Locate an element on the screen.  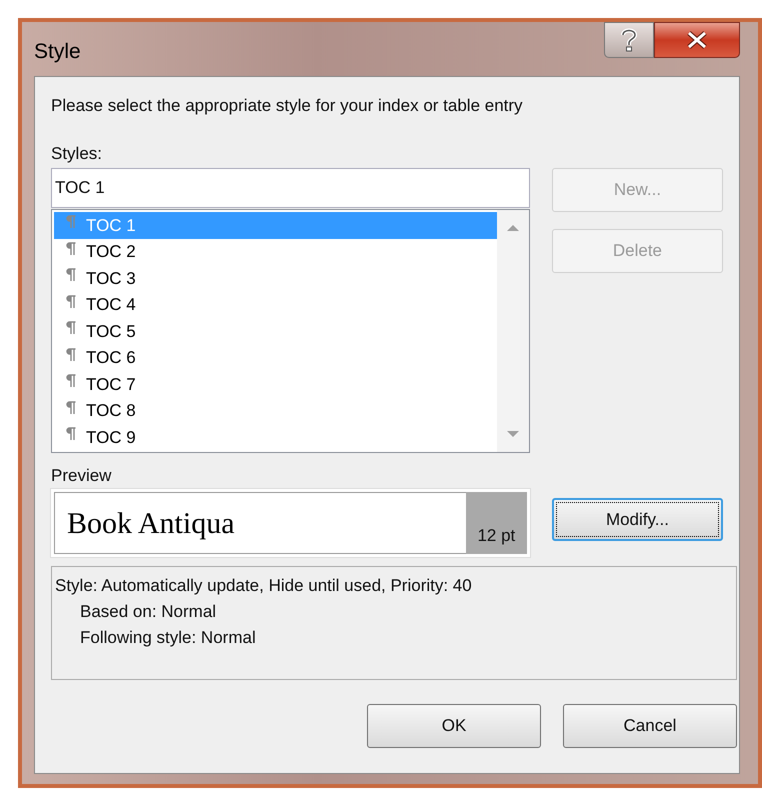
dialog-button: OK is located at coordinates (454, 726).